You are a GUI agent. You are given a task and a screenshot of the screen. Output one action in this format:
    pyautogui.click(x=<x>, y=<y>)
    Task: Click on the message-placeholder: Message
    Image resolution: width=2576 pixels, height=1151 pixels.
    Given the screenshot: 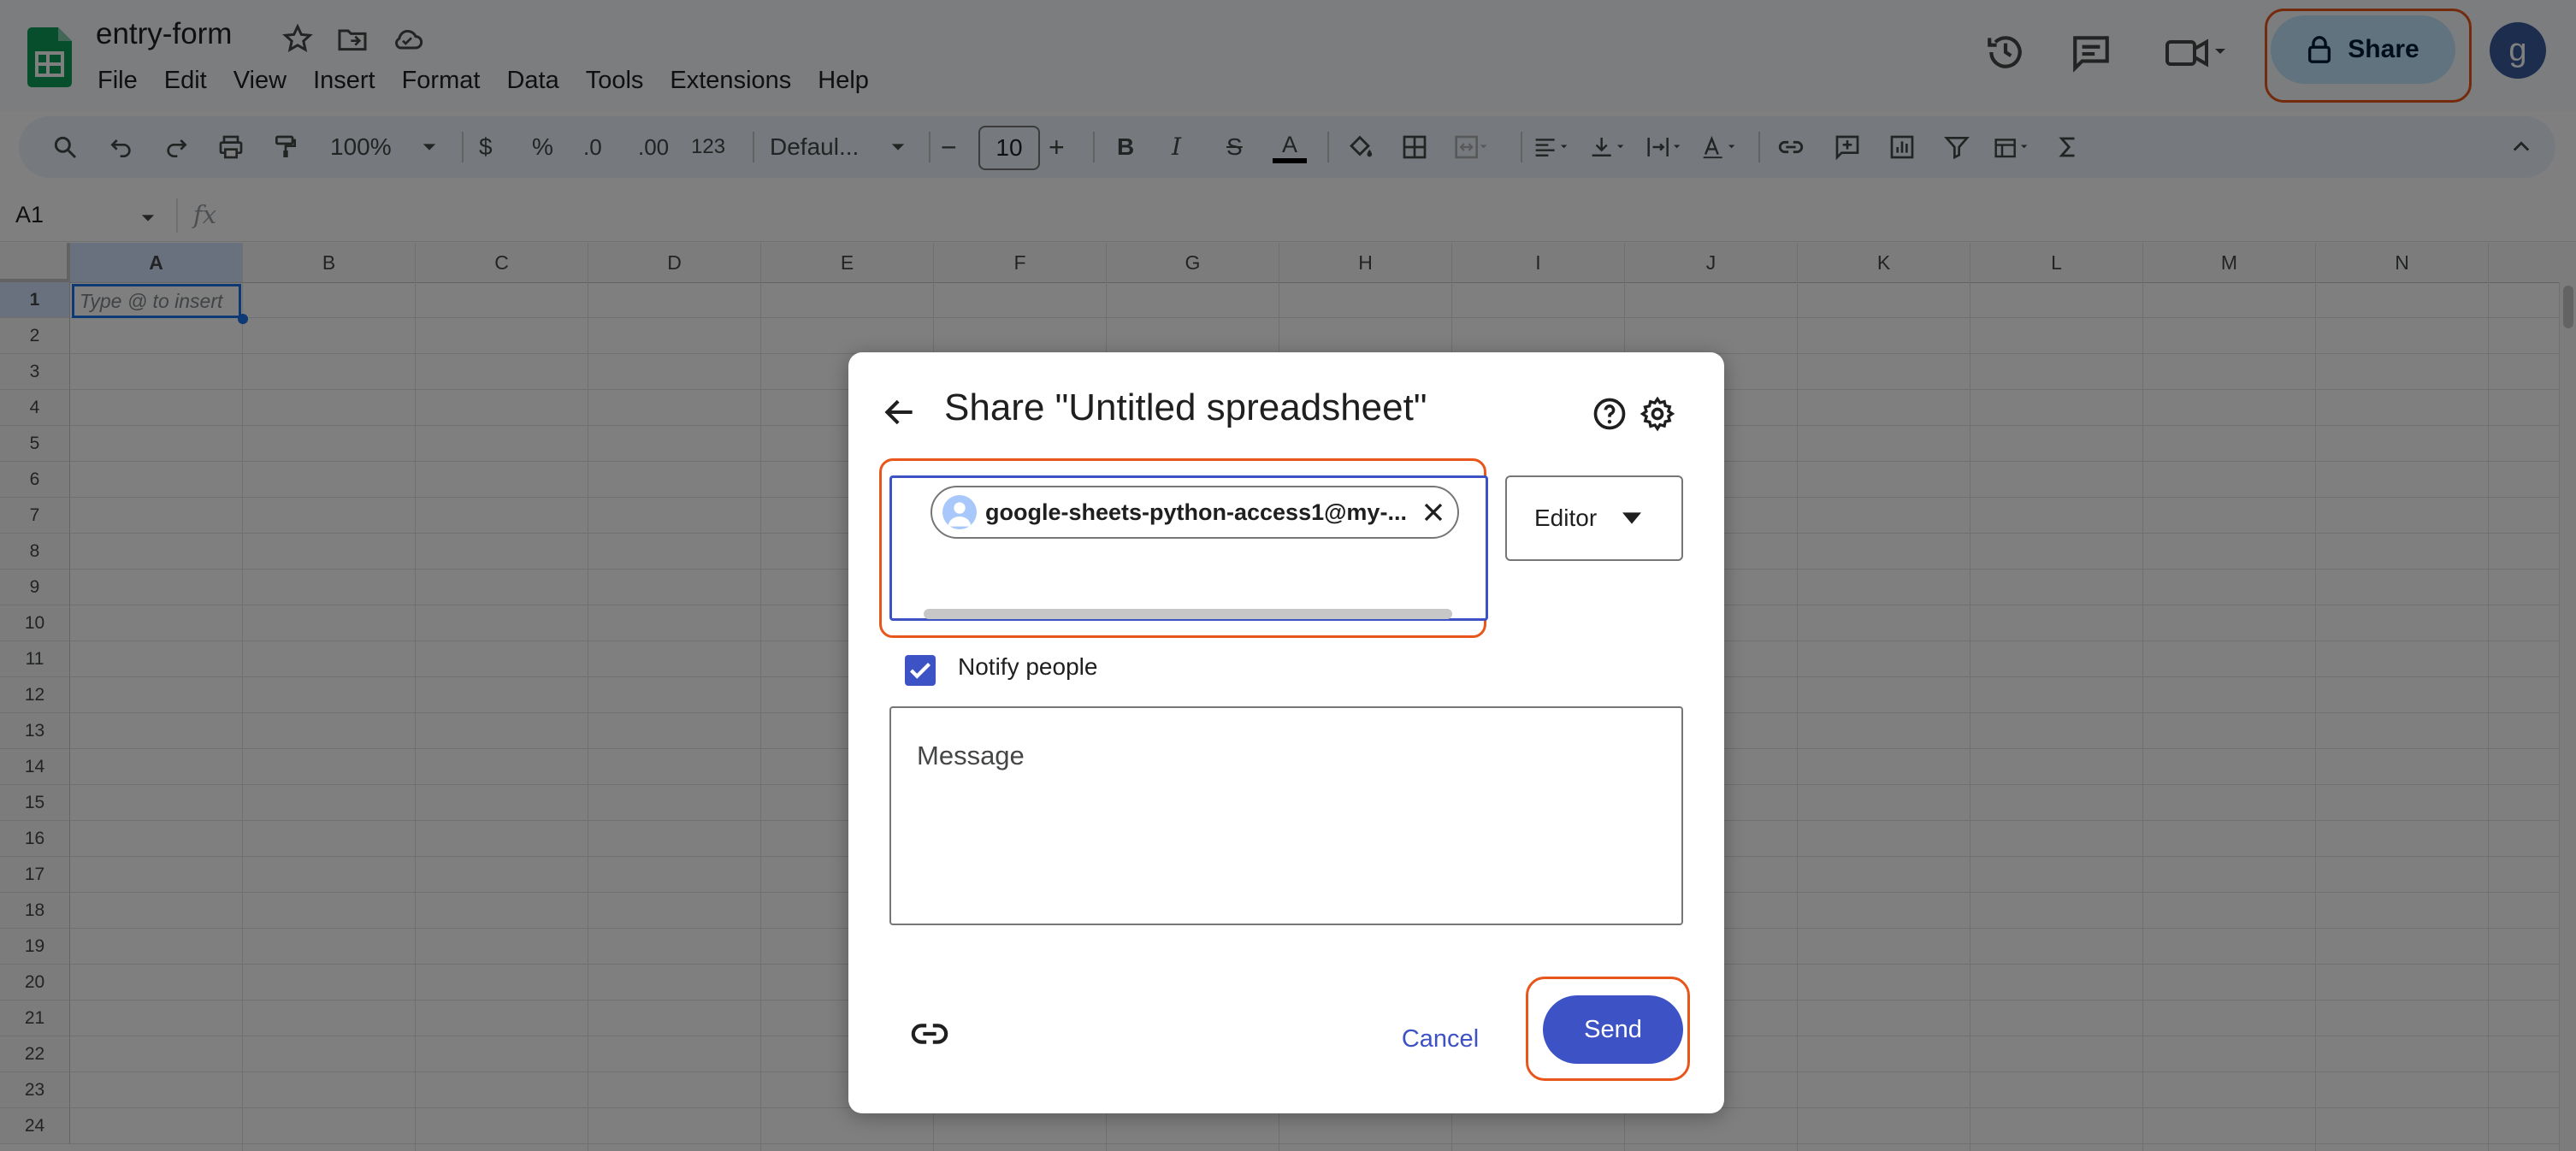 What is the action you would take?
    pyautogui.click(x=971, y=755)
    